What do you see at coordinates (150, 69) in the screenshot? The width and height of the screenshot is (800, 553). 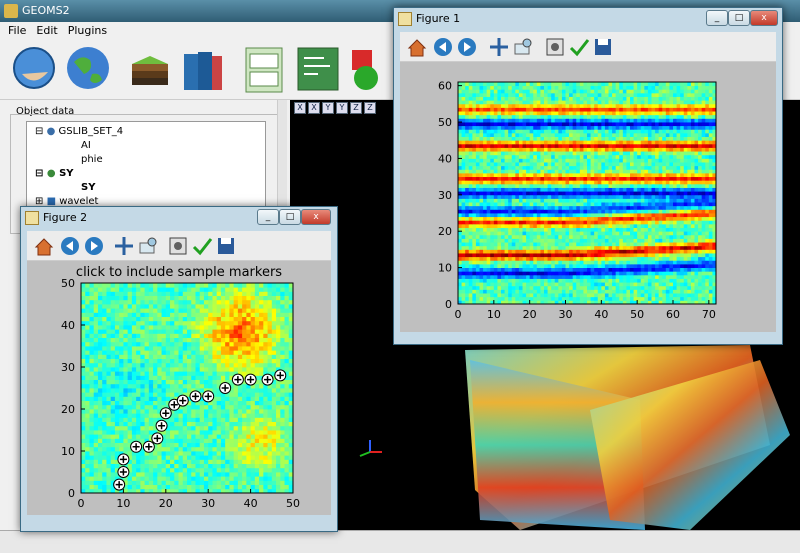 I see `layers-icon` at bounding box center [150, 69].